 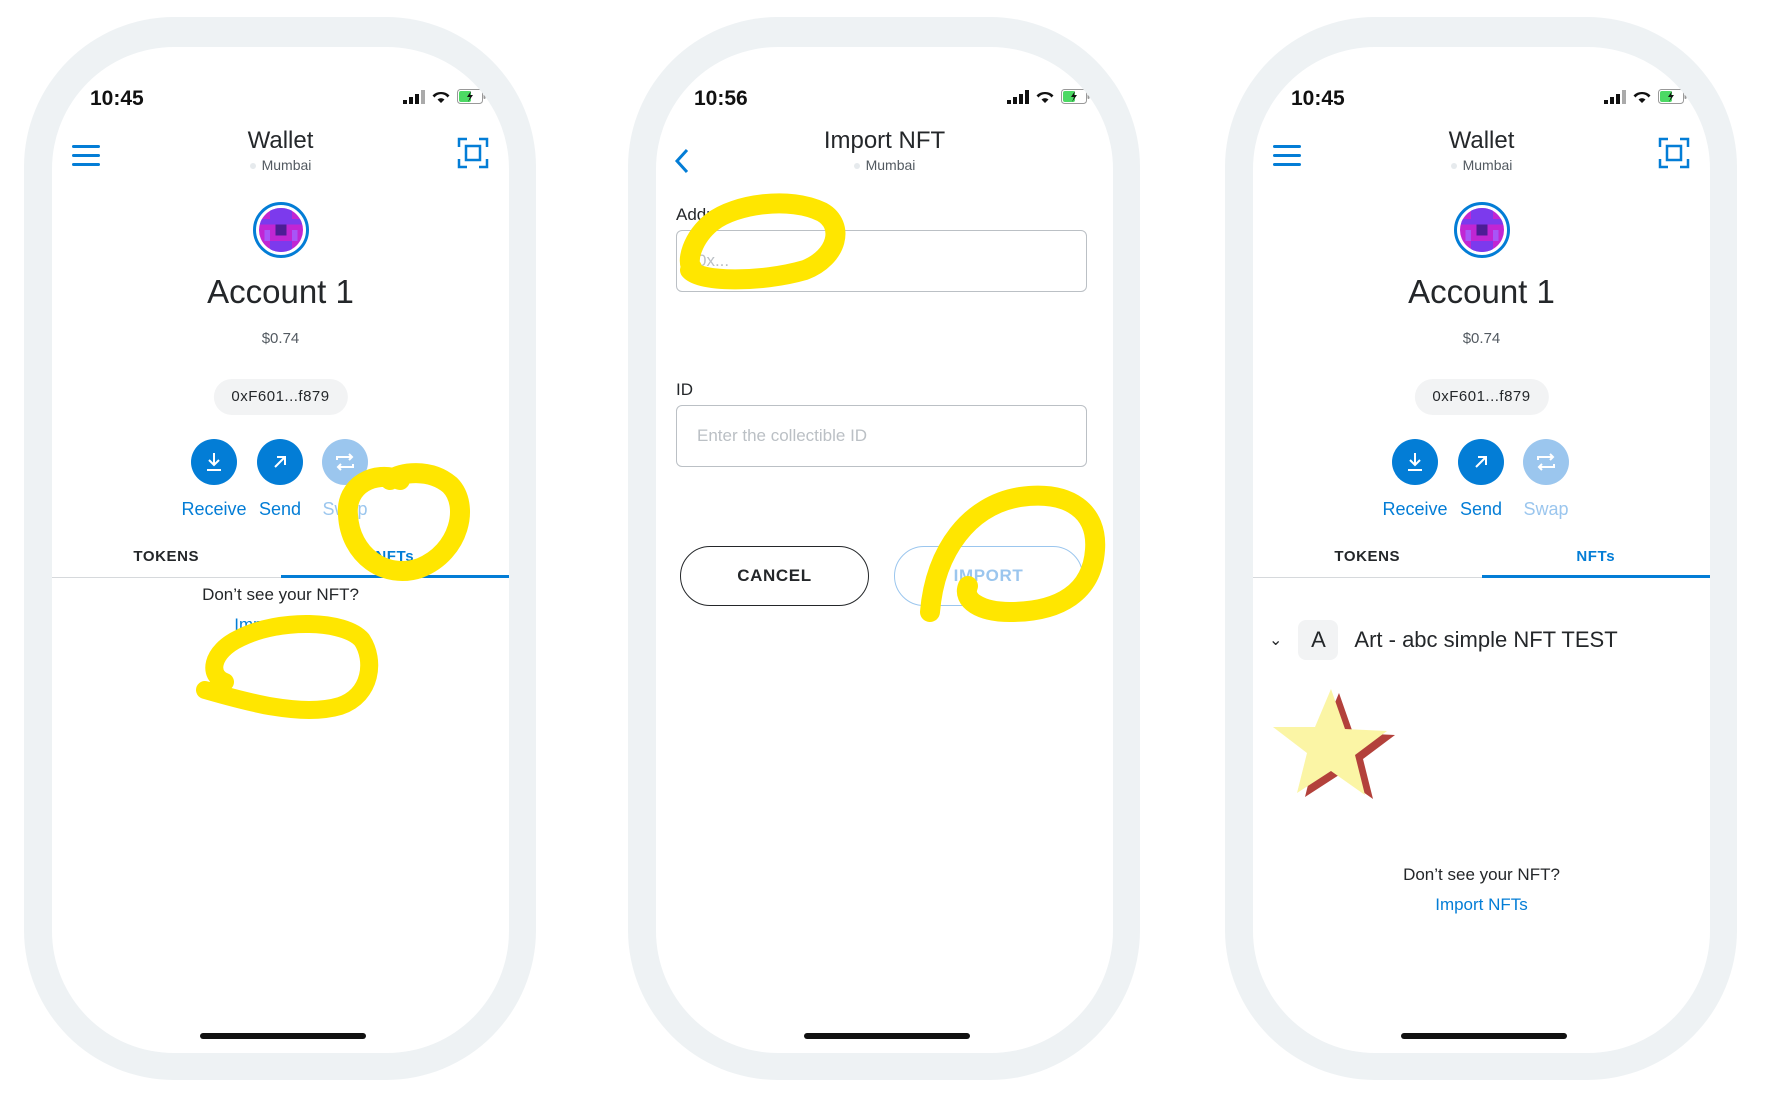 I want to click on page-title: Import NFT, so click(x=884, y=140).